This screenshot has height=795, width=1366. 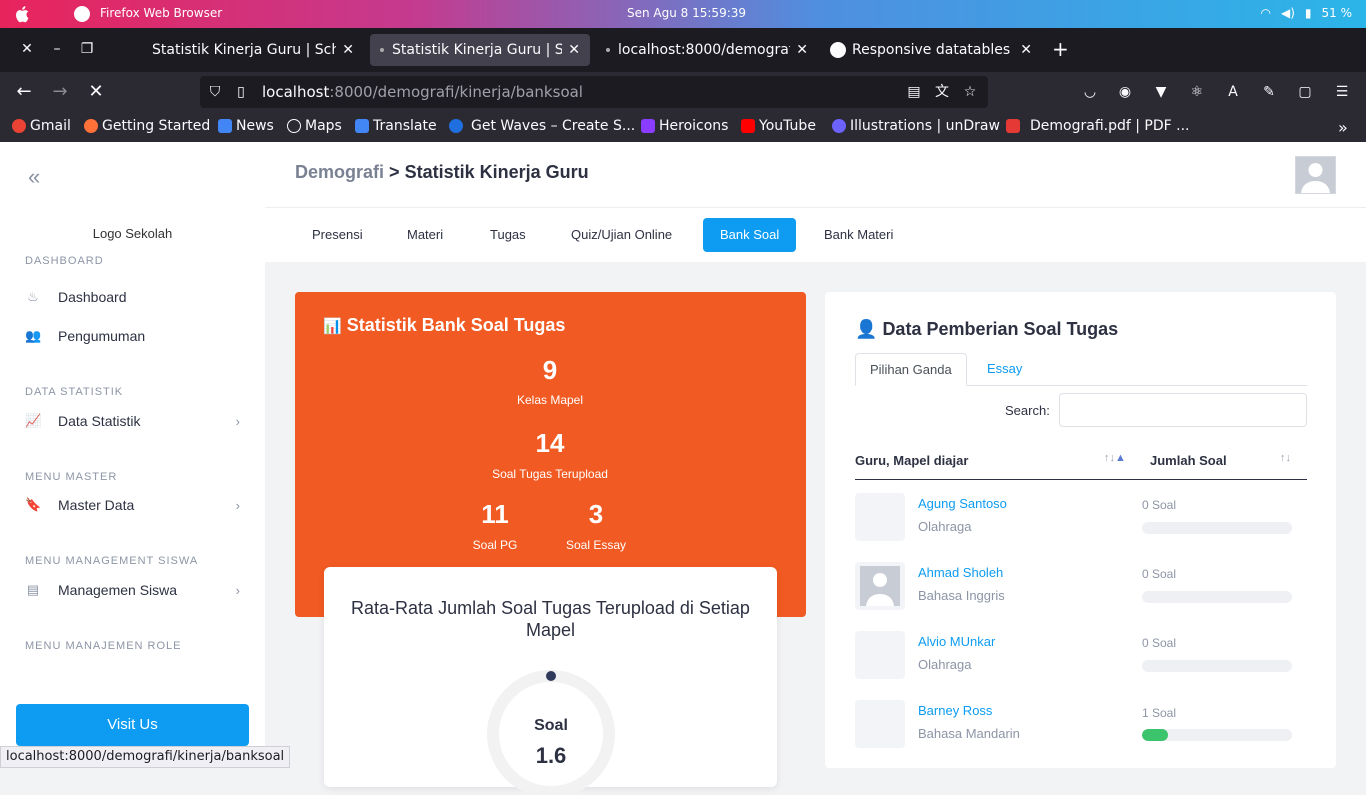 What do you see at coordinates (23, 14) in the screenshot?
I see `apple-icon` at bounding box center [23, 14].